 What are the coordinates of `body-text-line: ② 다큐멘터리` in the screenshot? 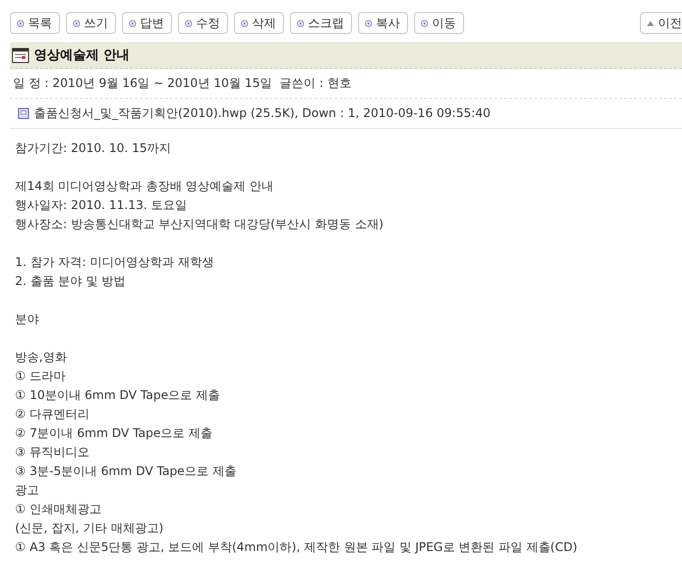 It's located at (53, 414).